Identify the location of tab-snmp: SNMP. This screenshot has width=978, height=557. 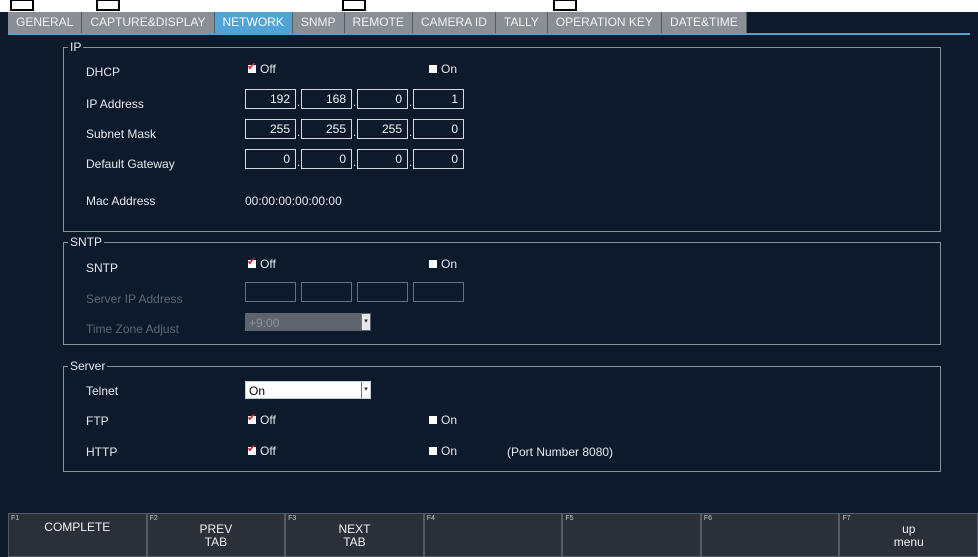
(318, 22).